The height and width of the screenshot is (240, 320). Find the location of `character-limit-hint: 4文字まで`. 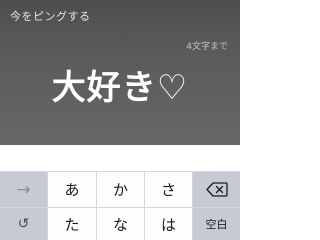

character-limit-hint: 4文字まで is located at coordinates (207, 47).